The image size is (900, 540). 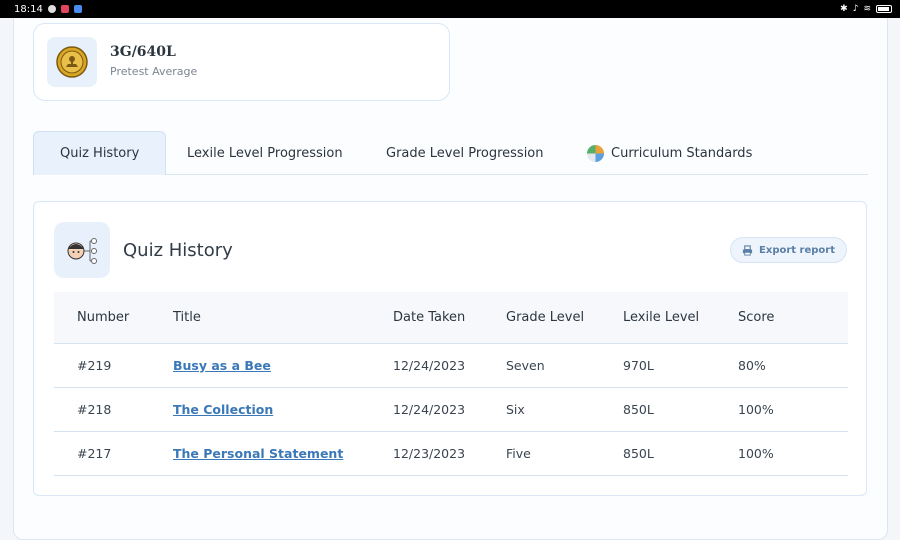 I want to click on silent-icon: ♪, so click(x=855, y=9).